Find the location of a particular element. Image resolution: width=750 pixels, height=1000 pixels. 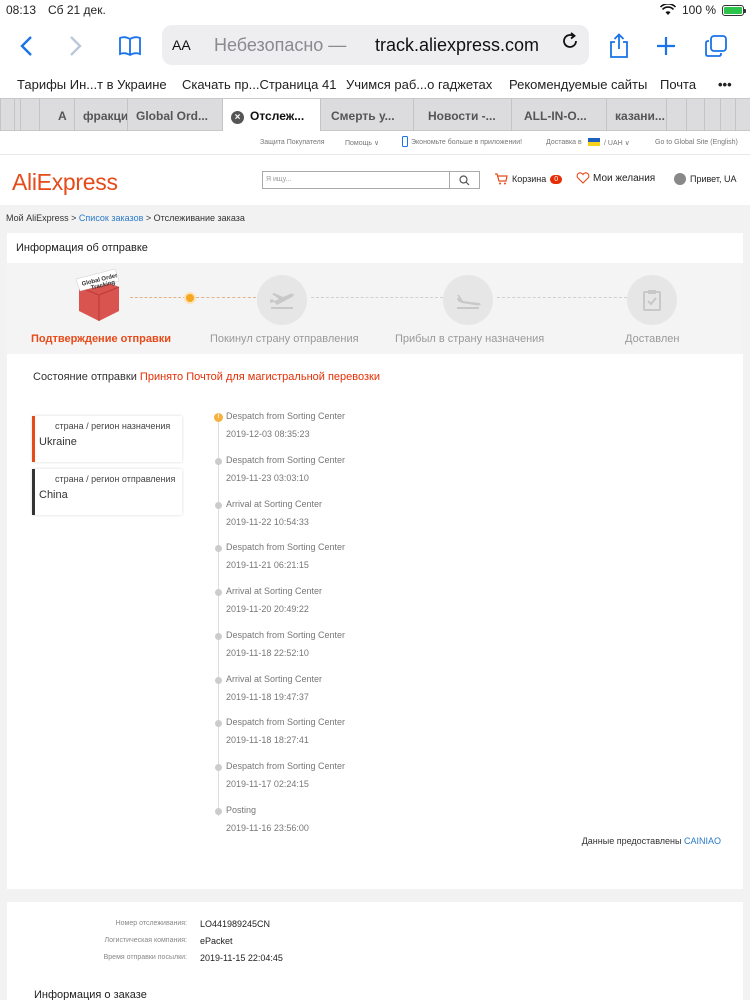

greeting: Привет, UA is located at coordinates (713, 179).